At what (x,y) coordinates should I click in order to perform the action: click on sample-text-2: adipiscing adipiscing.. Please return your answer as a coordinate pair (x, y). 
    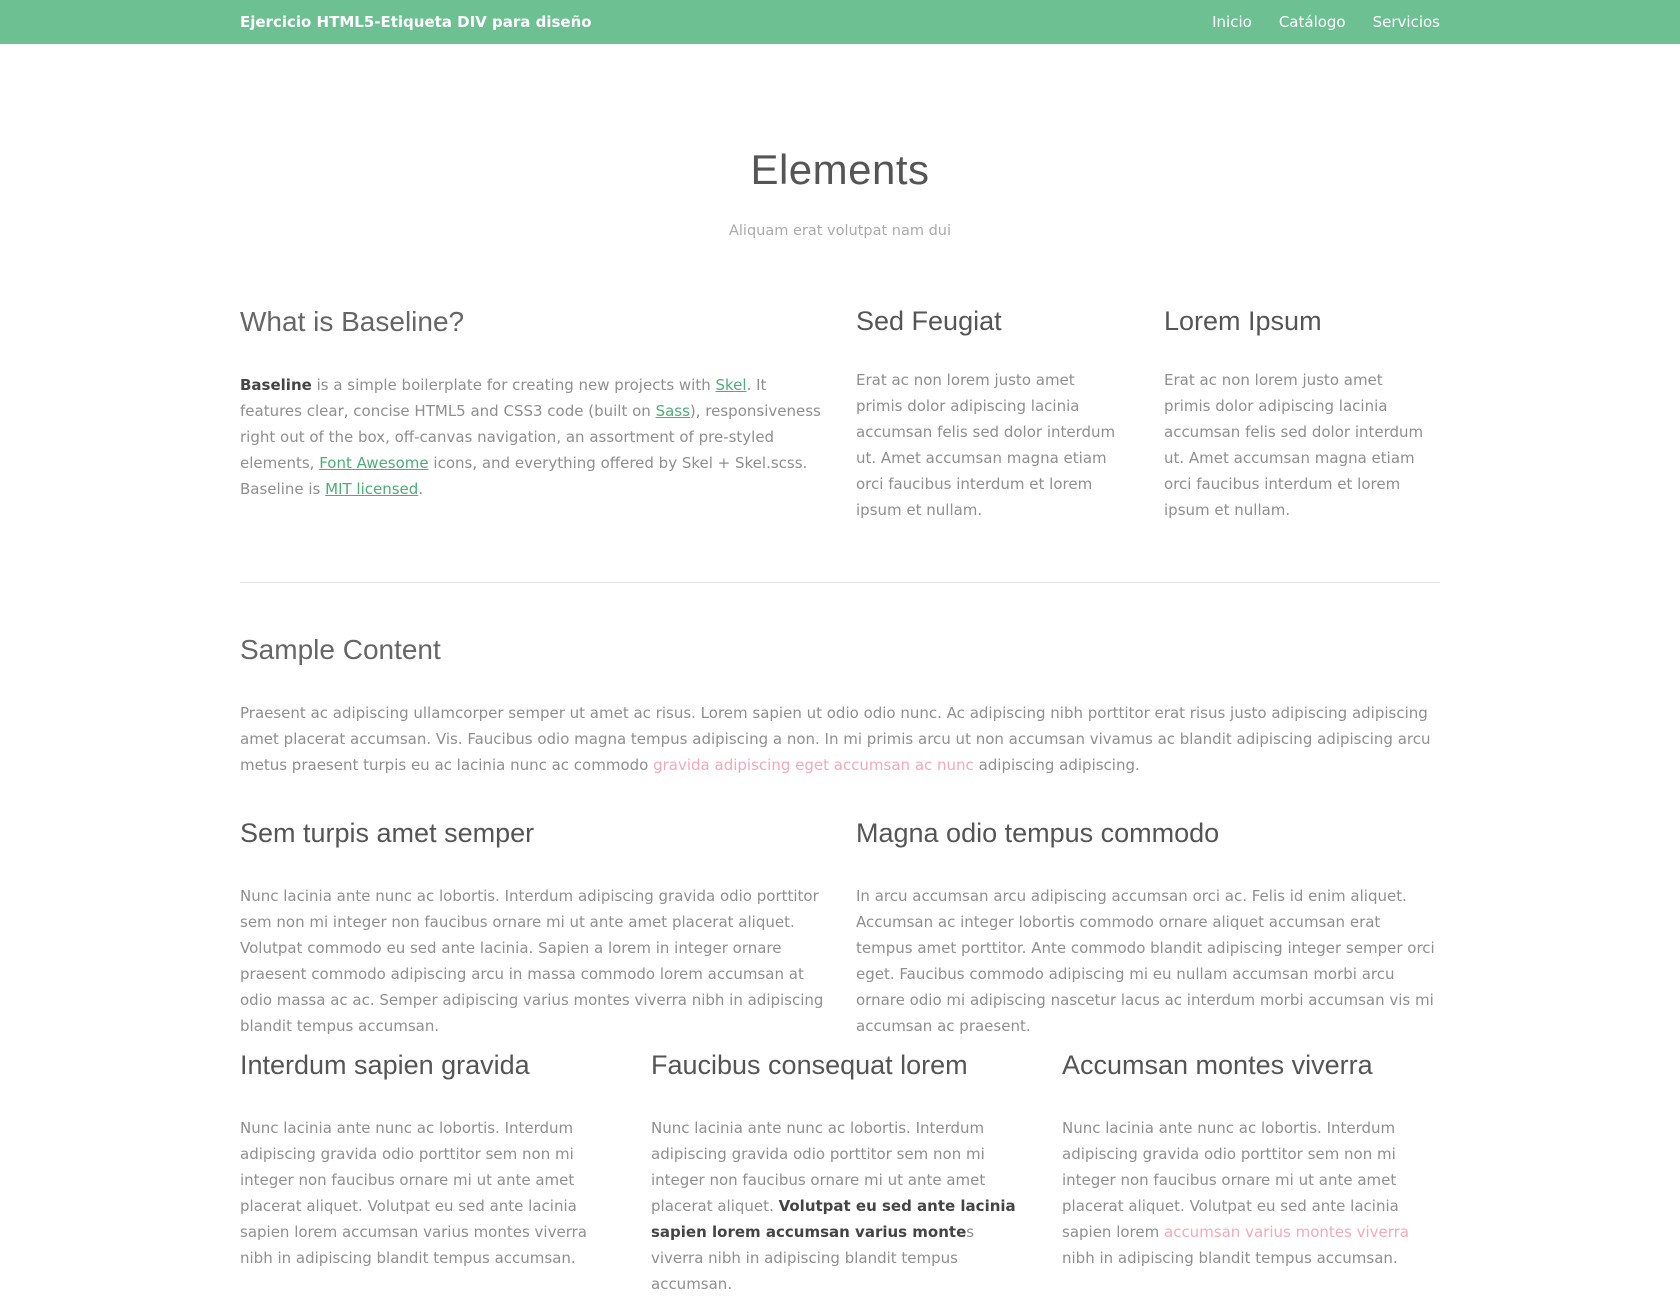
    Looking at the image, I should click on (1056, 765).